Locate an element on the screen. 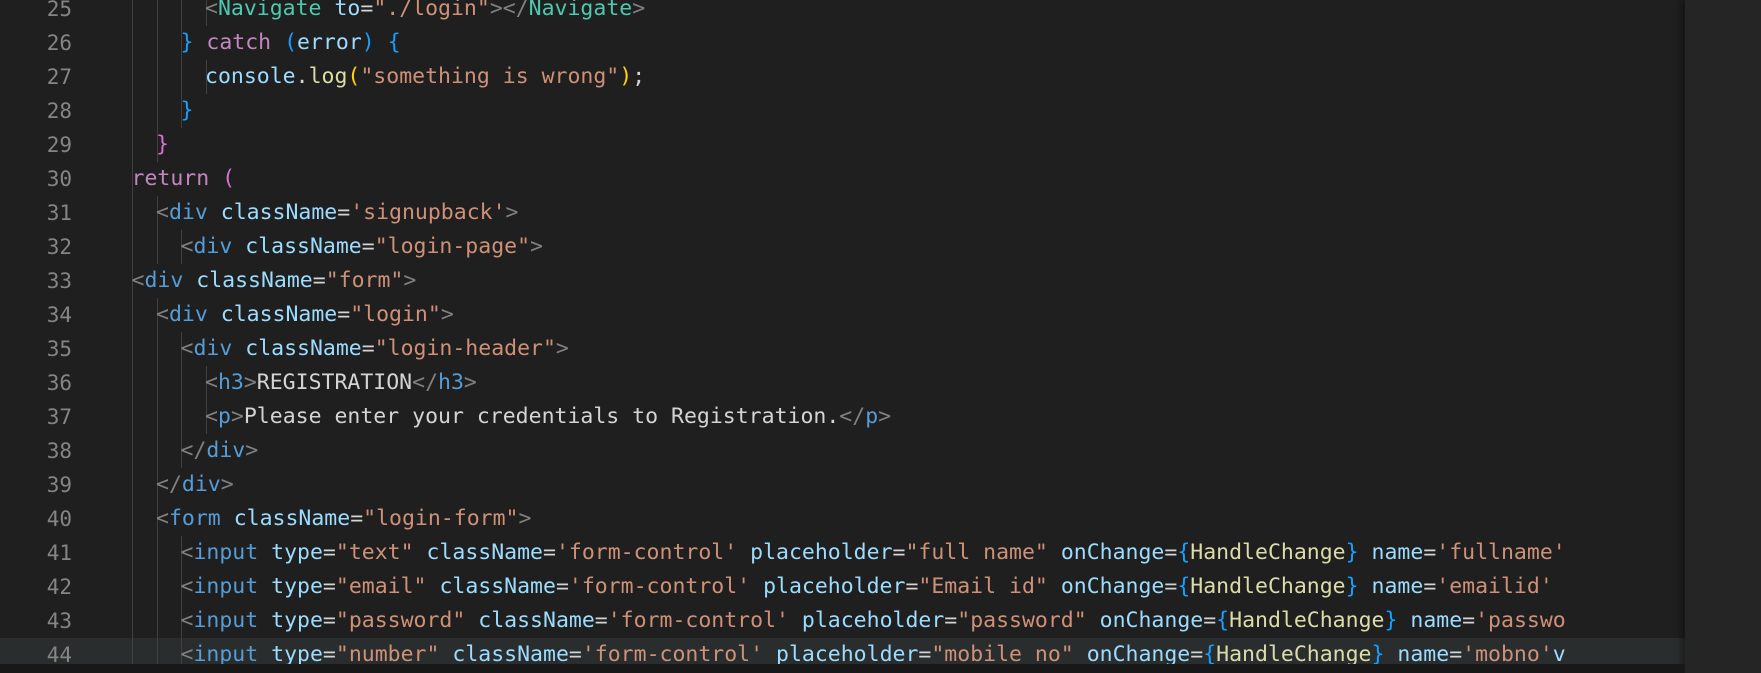 Image resolution: width=1761 pixels, height=673 pixels. code-text: console.log("something is wrong"); is located at coordinates (425, 77).